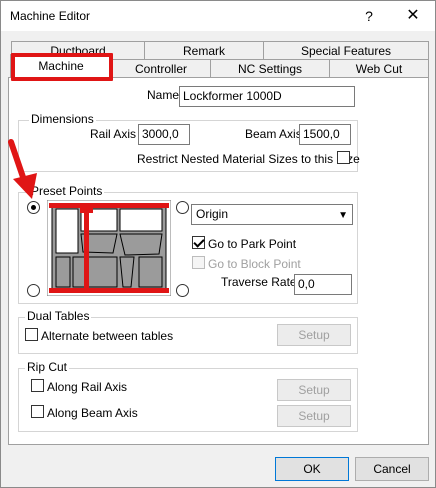 This screenshot has height=488, width=436. Describe the element at coordinates (182, 207) in the screenshot. I see `preset-radio-top-right` at that location.